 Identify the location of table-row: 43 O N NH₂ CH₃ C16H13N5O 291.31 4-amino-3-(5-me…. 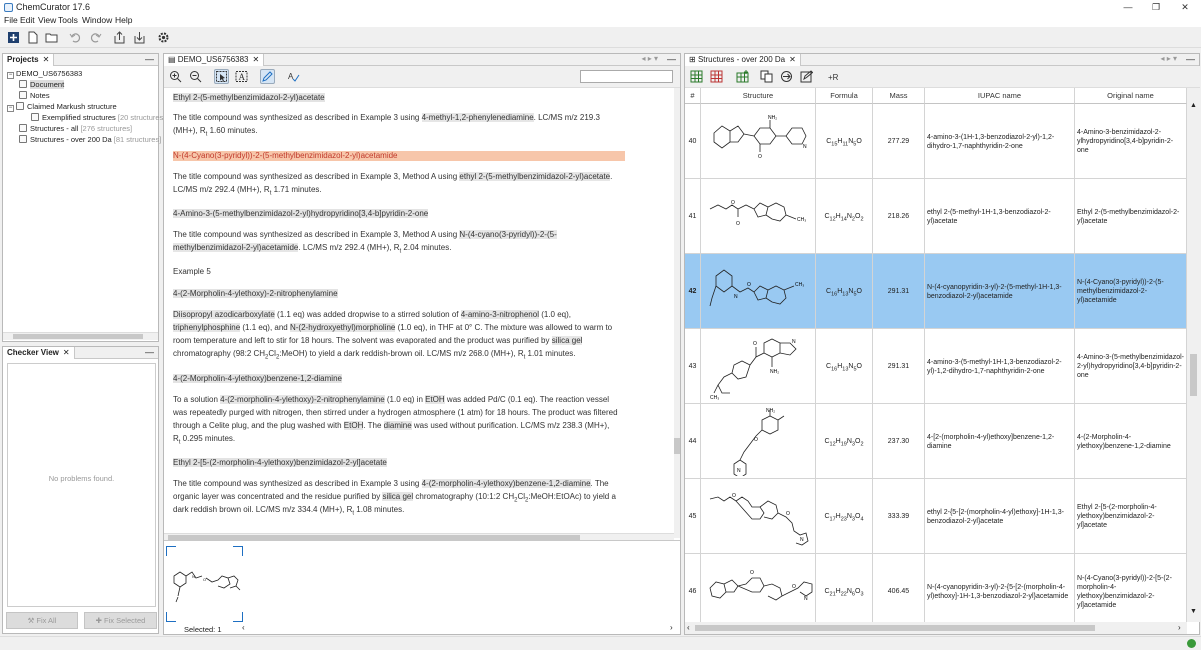
(936, 366).